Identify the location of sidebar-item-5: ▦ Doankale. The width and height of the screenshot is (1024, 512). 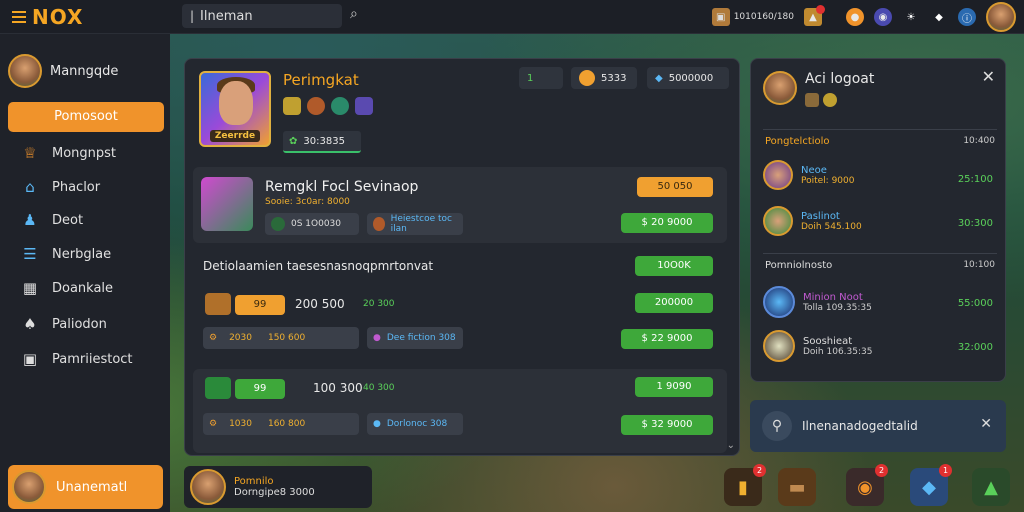
(66, 288).